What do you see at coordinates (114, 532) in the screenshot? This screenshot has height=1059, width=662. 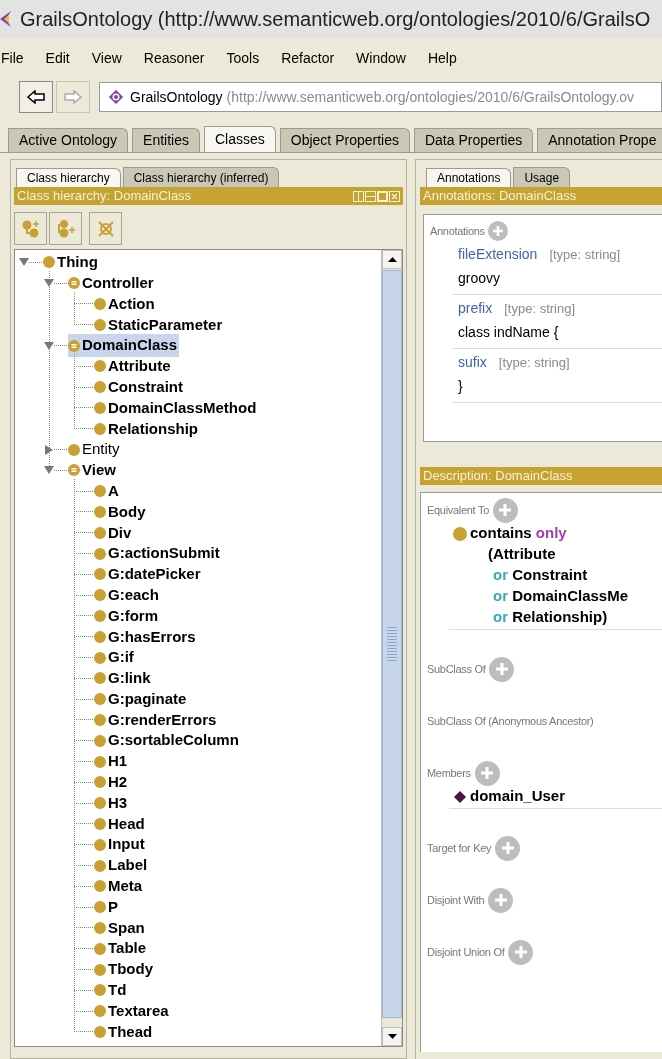 I see `tree-item: Div` at bounding box center [114, 532].